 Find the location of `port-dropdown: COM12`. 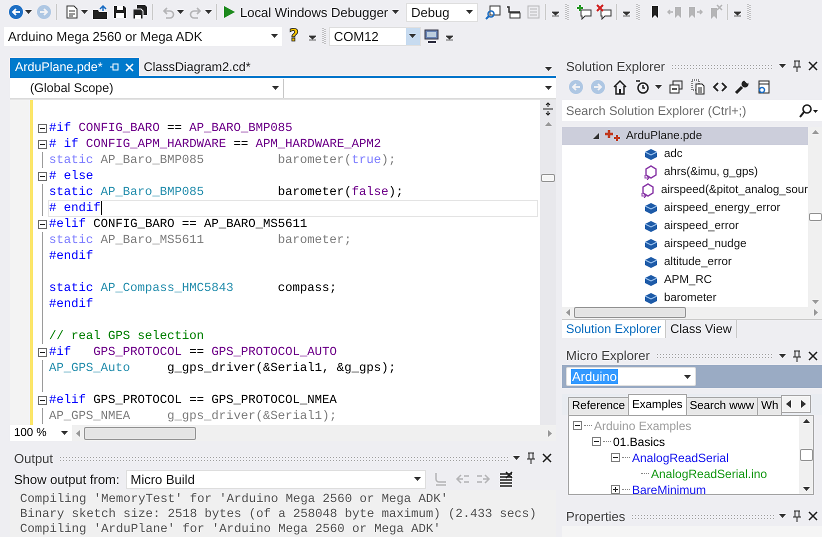

port-dropdown: COM12 is located at coordinates (374, 36).